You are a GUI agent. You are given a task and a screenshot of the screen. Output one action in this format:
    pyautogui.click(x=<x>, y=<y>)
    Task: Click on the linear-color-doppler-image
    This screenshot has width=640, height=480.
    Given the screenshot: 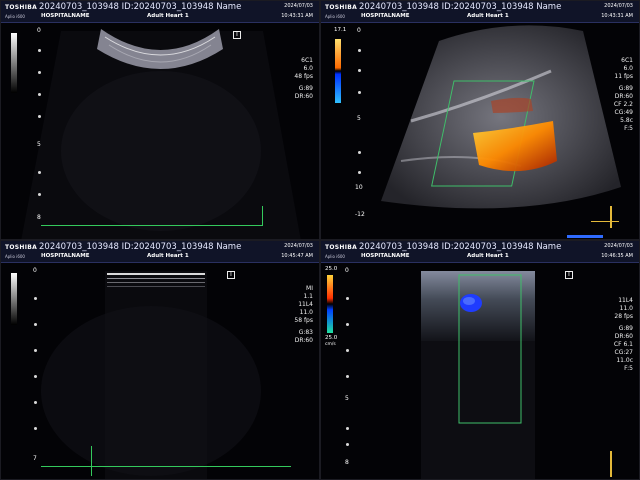 What is the action you would take?
    pyautogui.click(x=431, y=375)
    